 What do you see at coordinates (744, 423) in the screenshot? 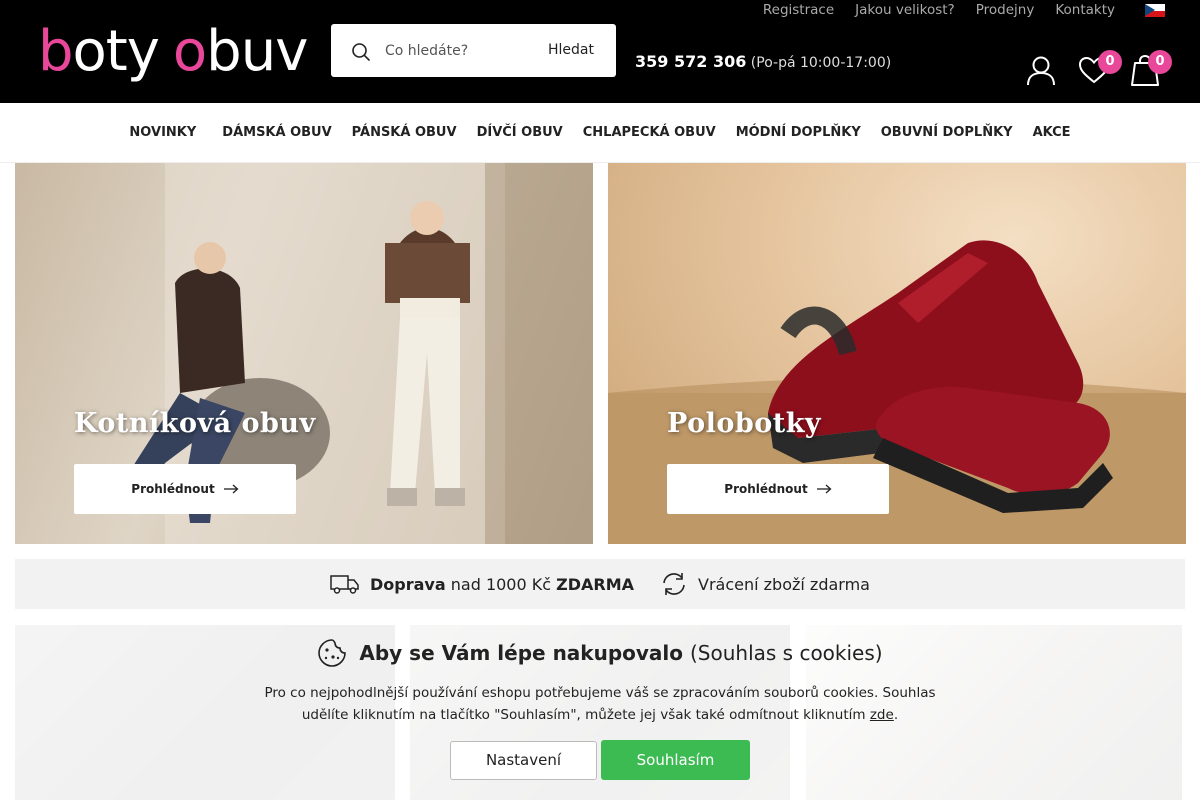
I see `hero-tile-title: Polobotky` at bounding box center [744, 423].